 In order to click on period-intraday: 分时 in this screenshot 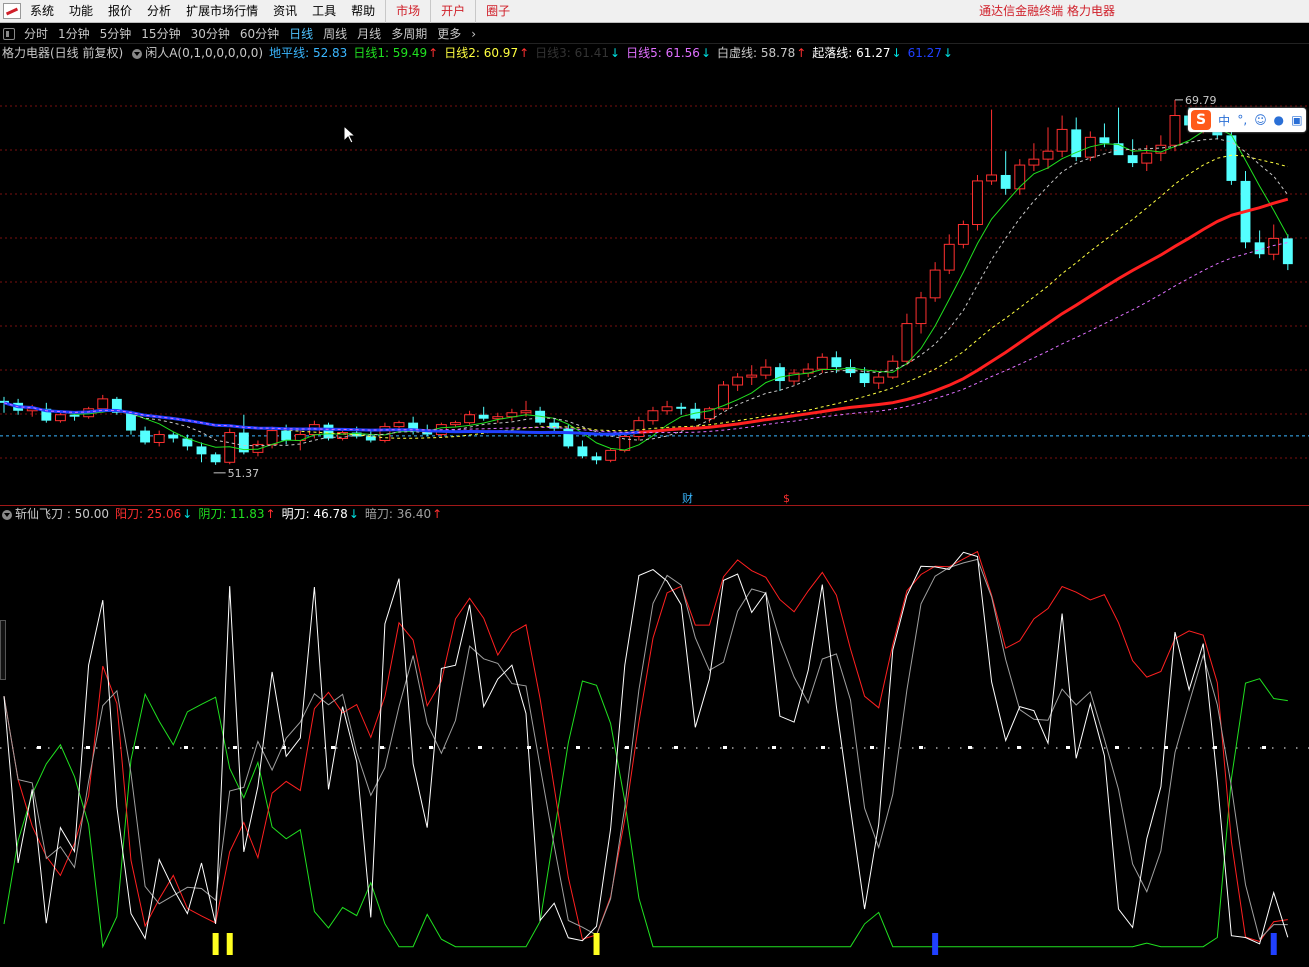, I will do `click(36, 34)`.